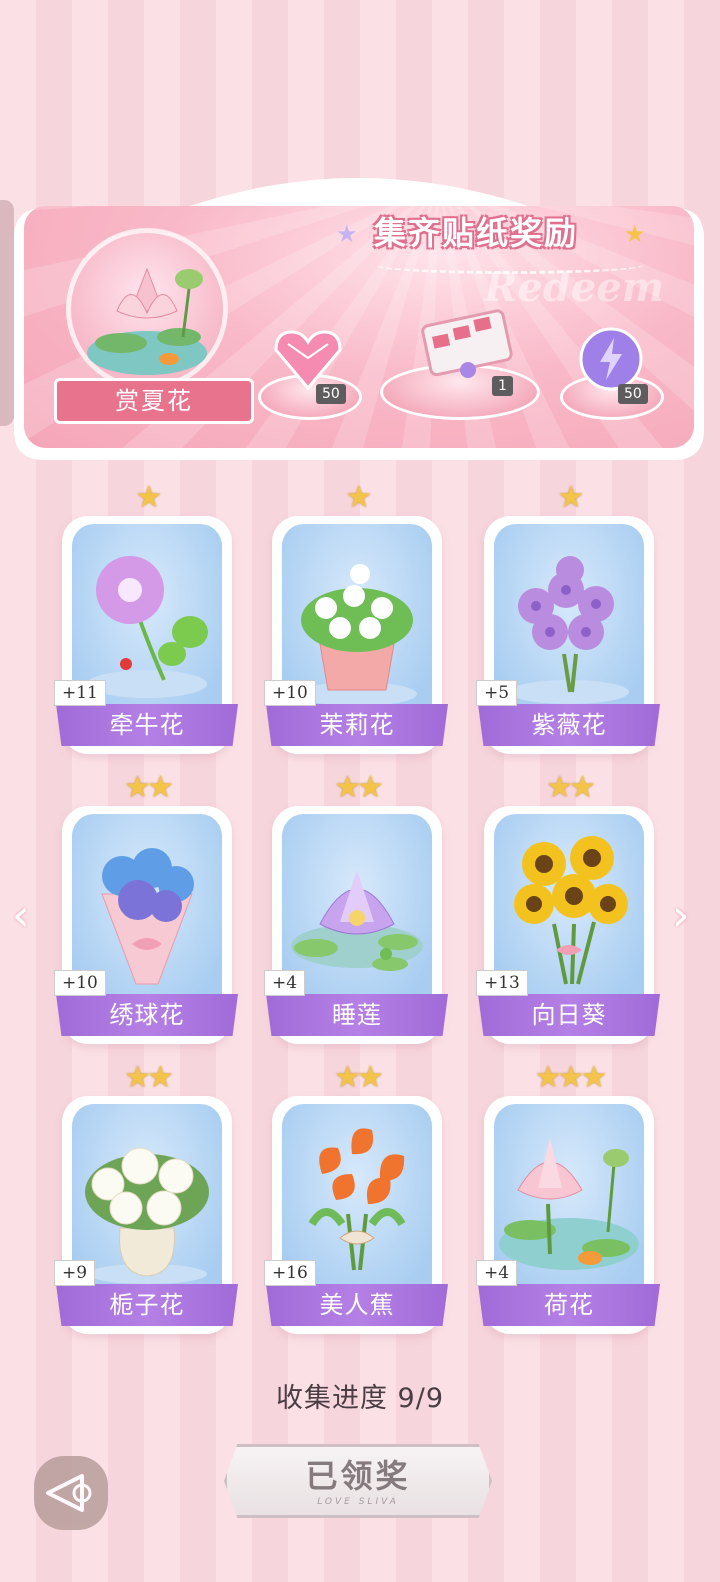  What do you see at coordinates (146, 1197) in the screenshot?
I see `flower-card: ★★ 栀子花 +9` at bounding box center [146, 1197].